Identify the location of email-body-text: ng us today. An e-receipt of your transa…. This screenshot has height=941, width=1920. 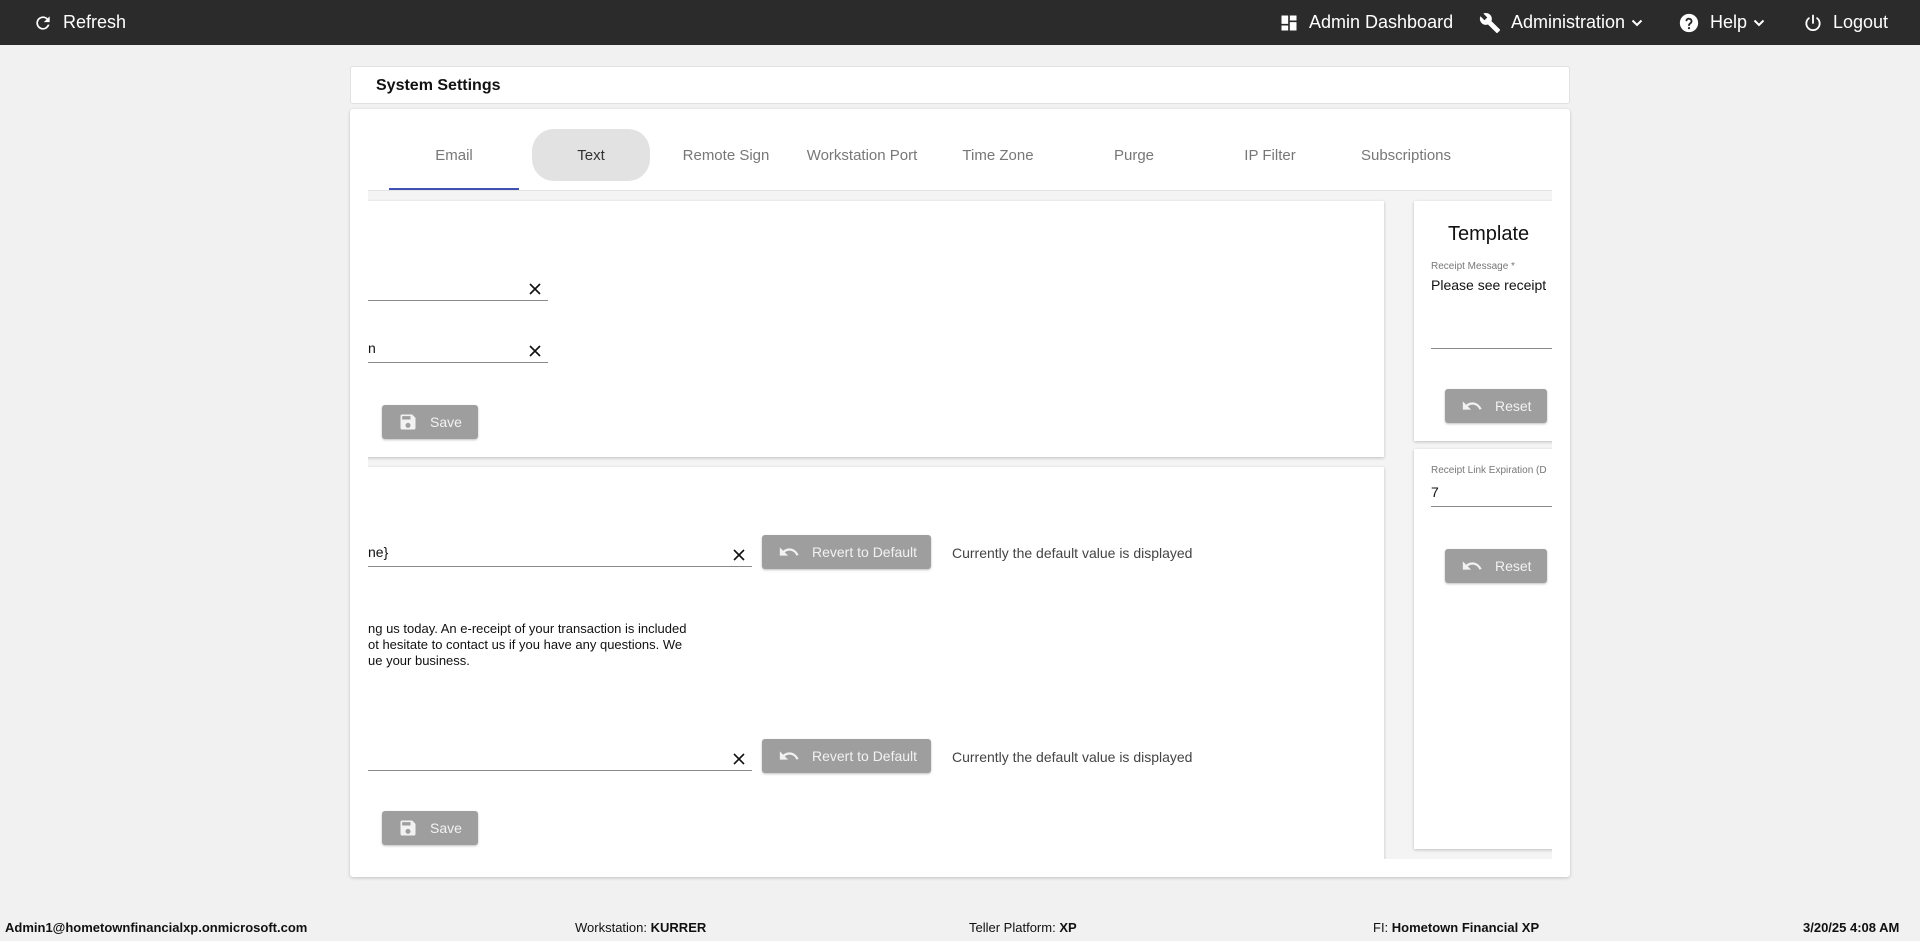
(527, 645).